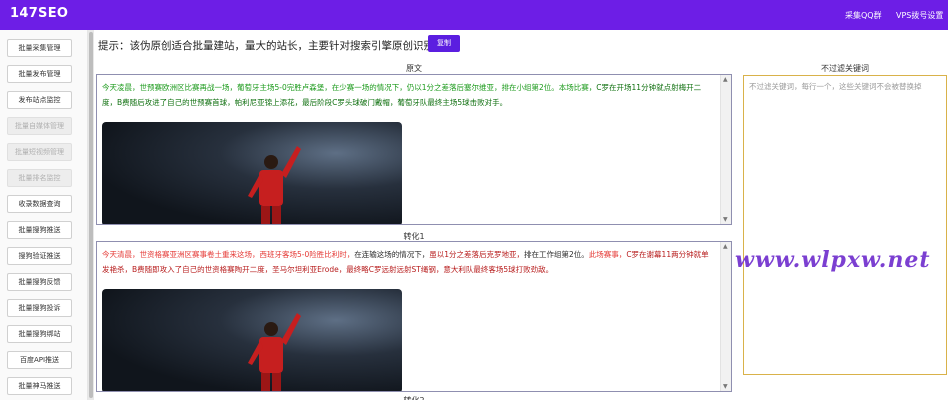 This screenshot has width=948, height=400. I want to click on converted-segment: 虽以1分之差落后克罗地亚，, so click(477, 254).